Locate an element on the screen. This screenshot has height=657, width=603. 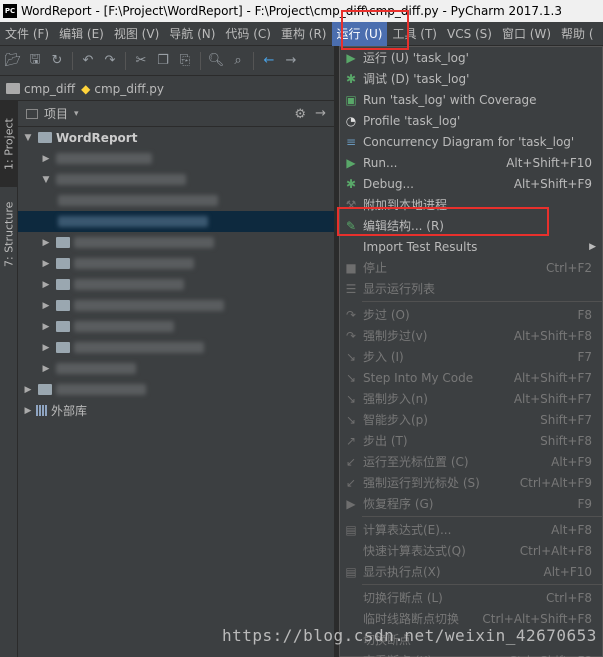
run-menu-item-6: ✱ Debug... Alt+Shift+F9 is located at coordinates (471, 183).